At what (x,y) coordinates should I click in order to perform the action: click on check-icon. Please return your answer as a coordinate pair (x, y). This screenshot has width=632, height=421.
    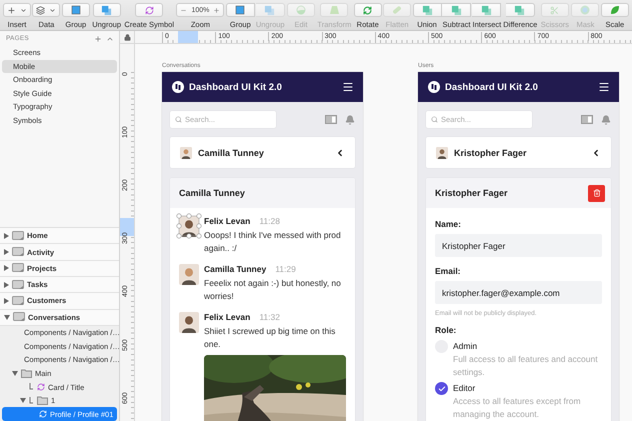
    Looking at the image, I should click on (442, 388).